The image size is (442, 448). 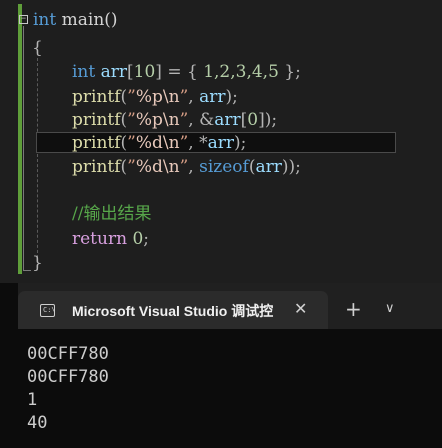 I want to click on collapse-icon: −, so click(x=23, y=19).